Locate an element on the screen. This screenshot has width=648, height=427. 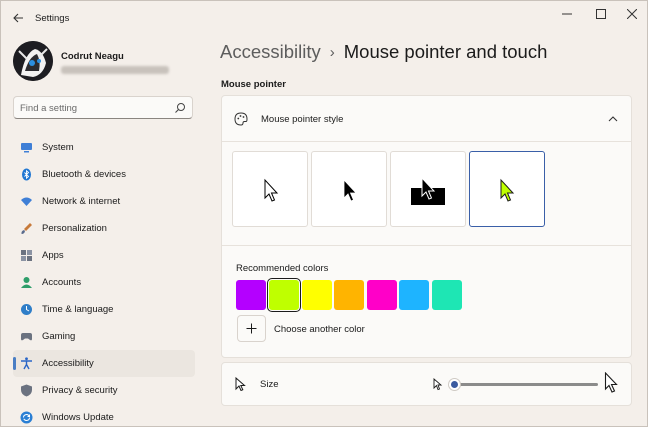
title-bar: Settings is located at coordinates (324, 18).